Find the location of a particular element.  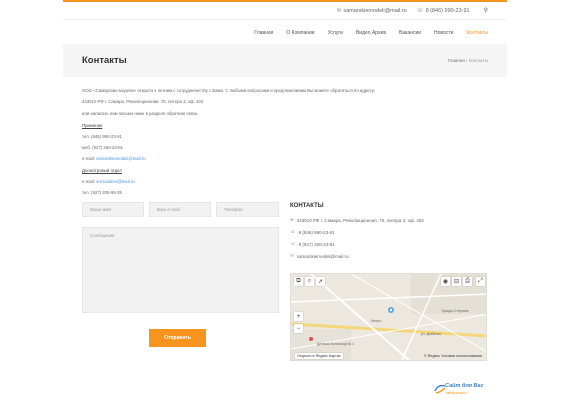

contacts-phone1: 8 (846) 990-23-91 is located at coordinates (316, 232).